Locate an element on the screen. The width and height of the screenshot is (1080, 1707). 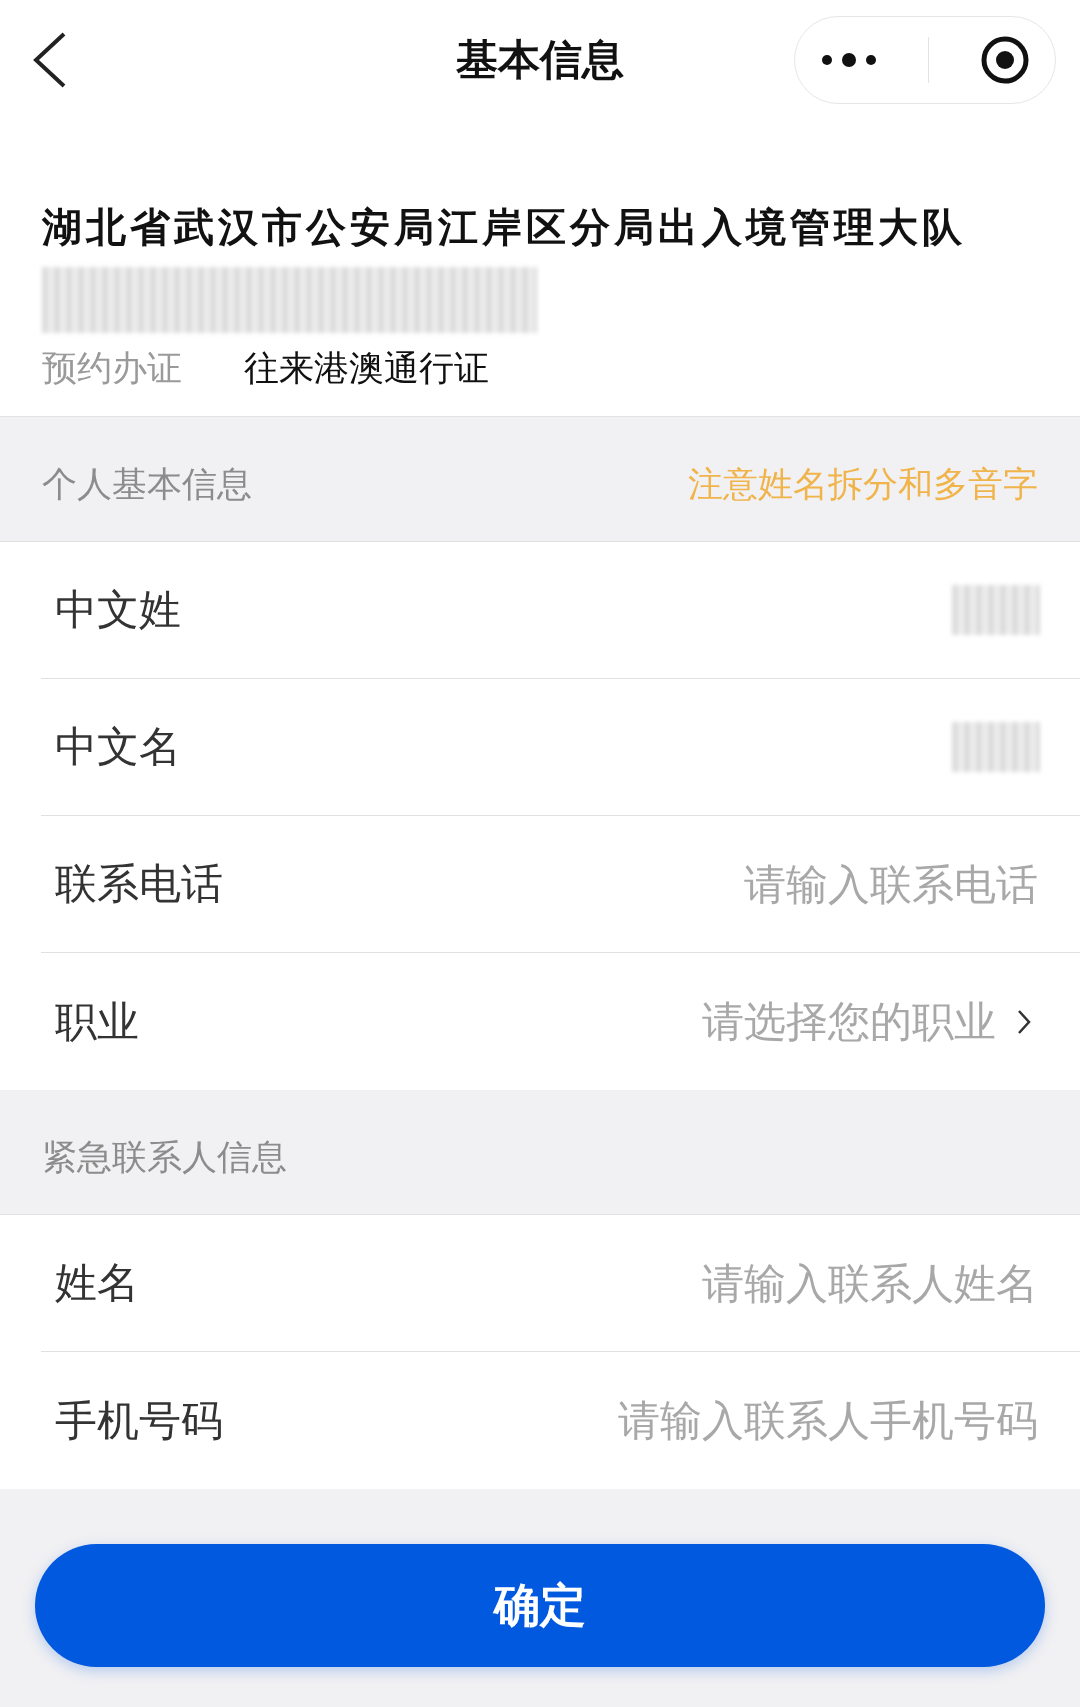
input-field: 请输入联系电话 is located at coordinates (730, 884).